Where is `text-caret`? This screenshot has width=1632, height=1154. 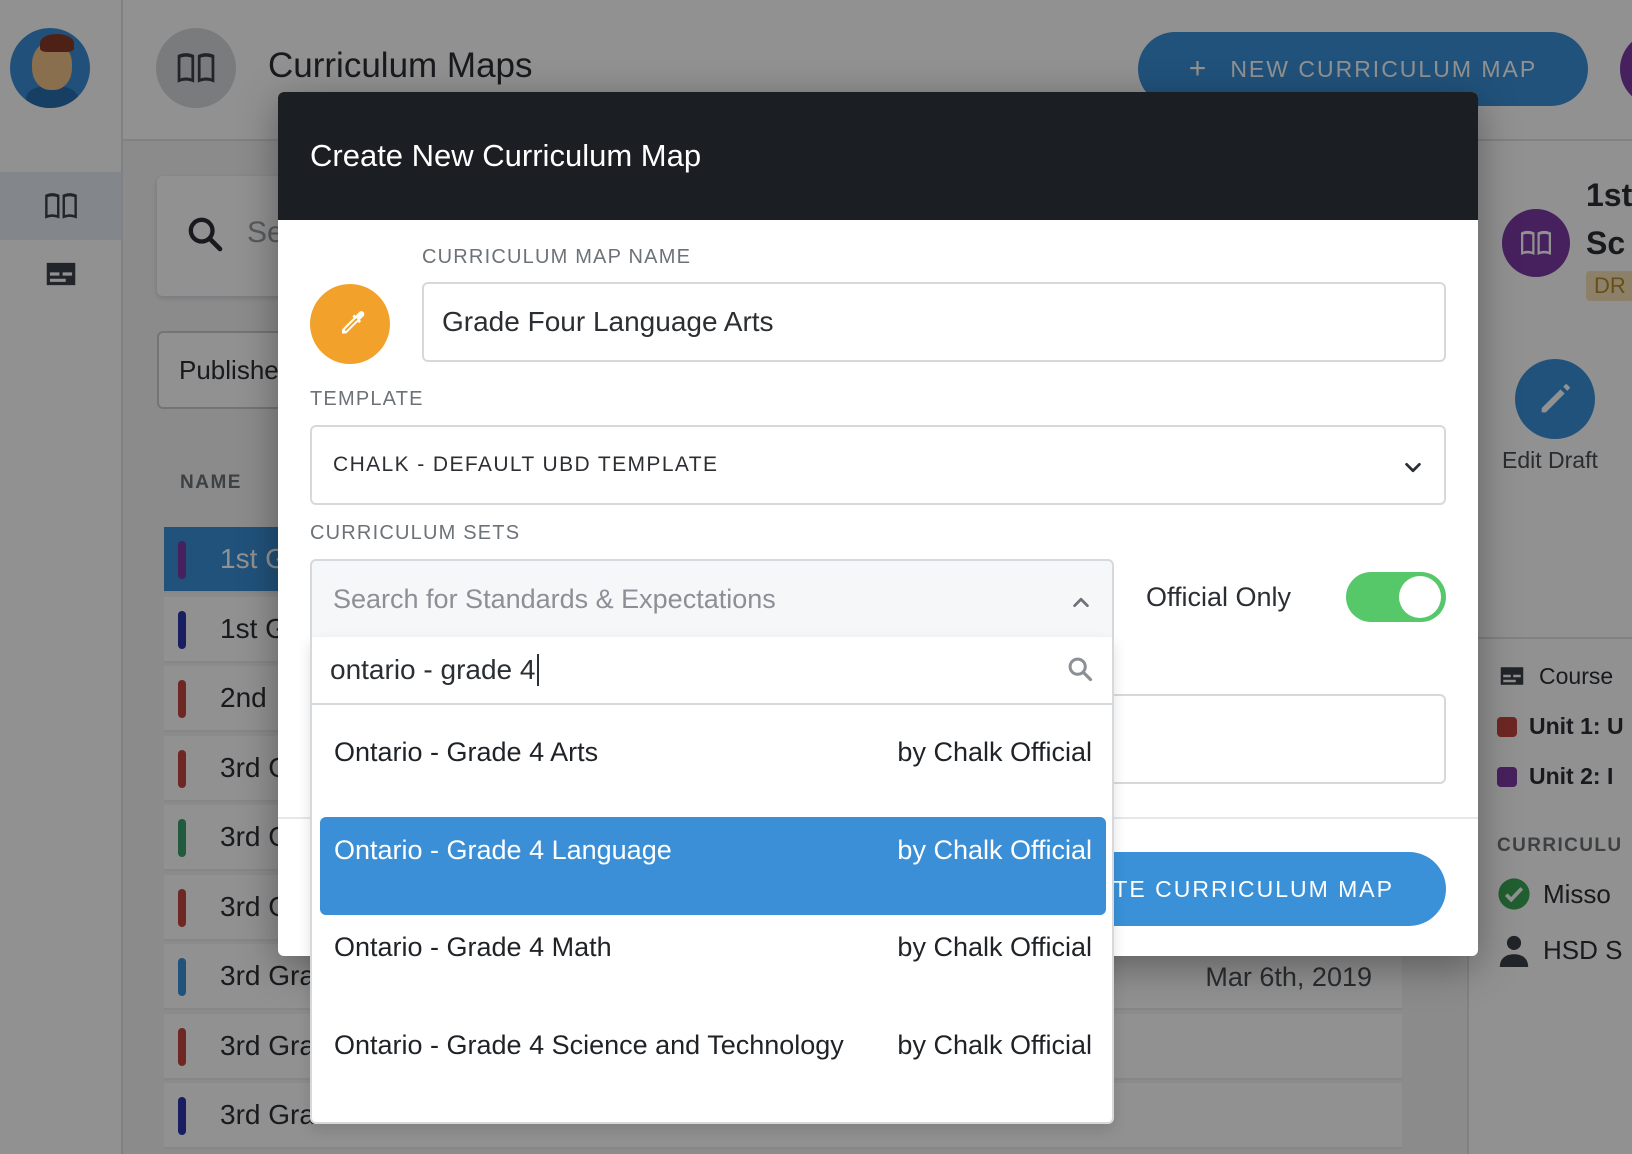 text-caret is located at coordinates (538, 670).